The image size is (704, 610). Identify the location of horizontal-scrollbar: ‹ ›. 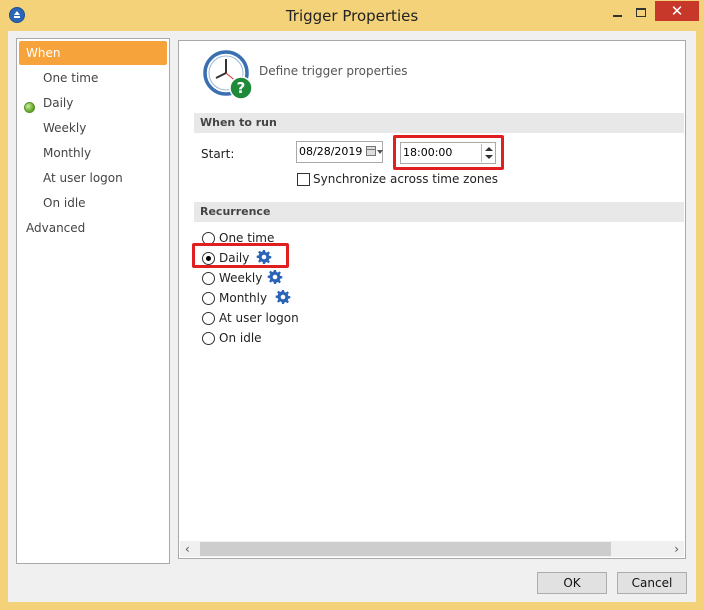
(432, 549).